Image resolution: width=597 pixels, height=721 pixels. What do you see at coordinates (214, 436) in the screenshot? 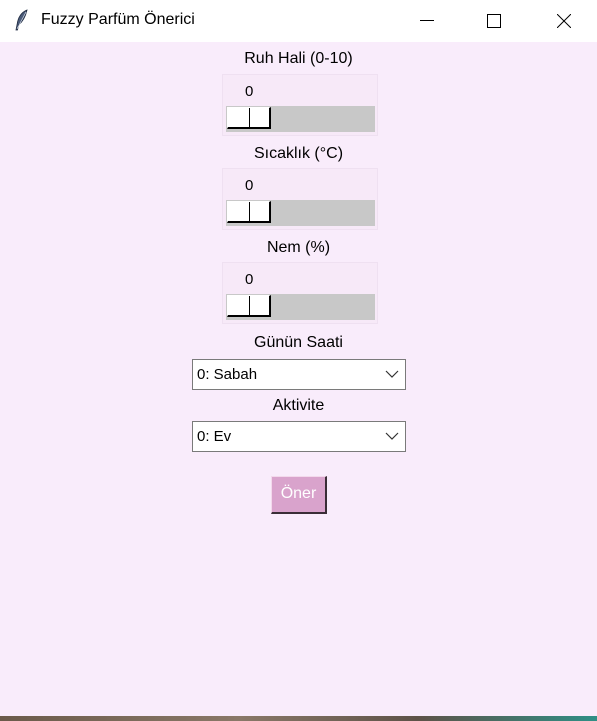
I see `activity-value: 0: Ev` at bounding box center [214, 436].